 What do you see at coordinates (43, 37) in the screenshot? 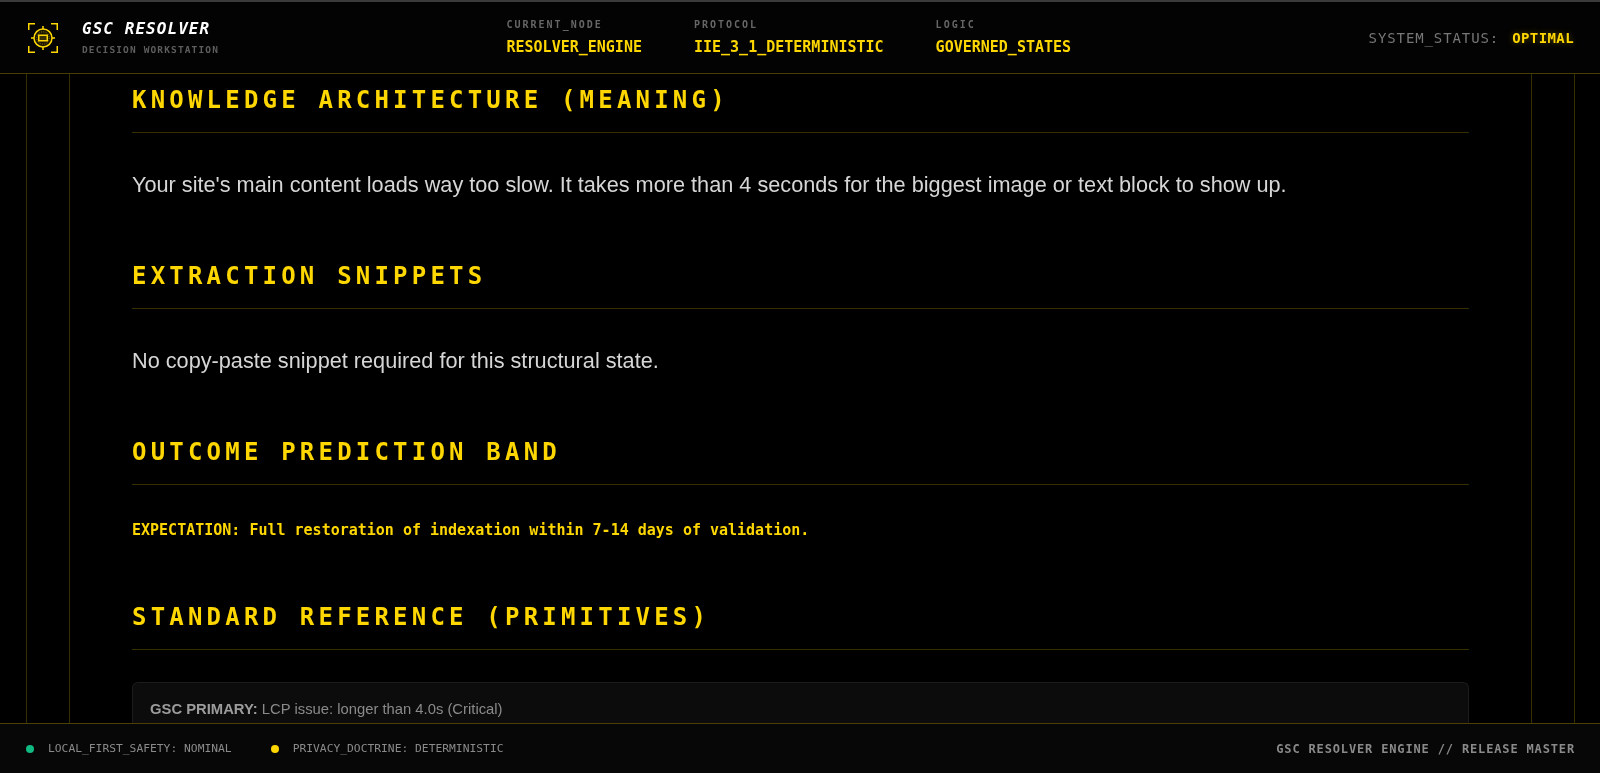
I see `logo-icon` at bounding box center [43, 37].